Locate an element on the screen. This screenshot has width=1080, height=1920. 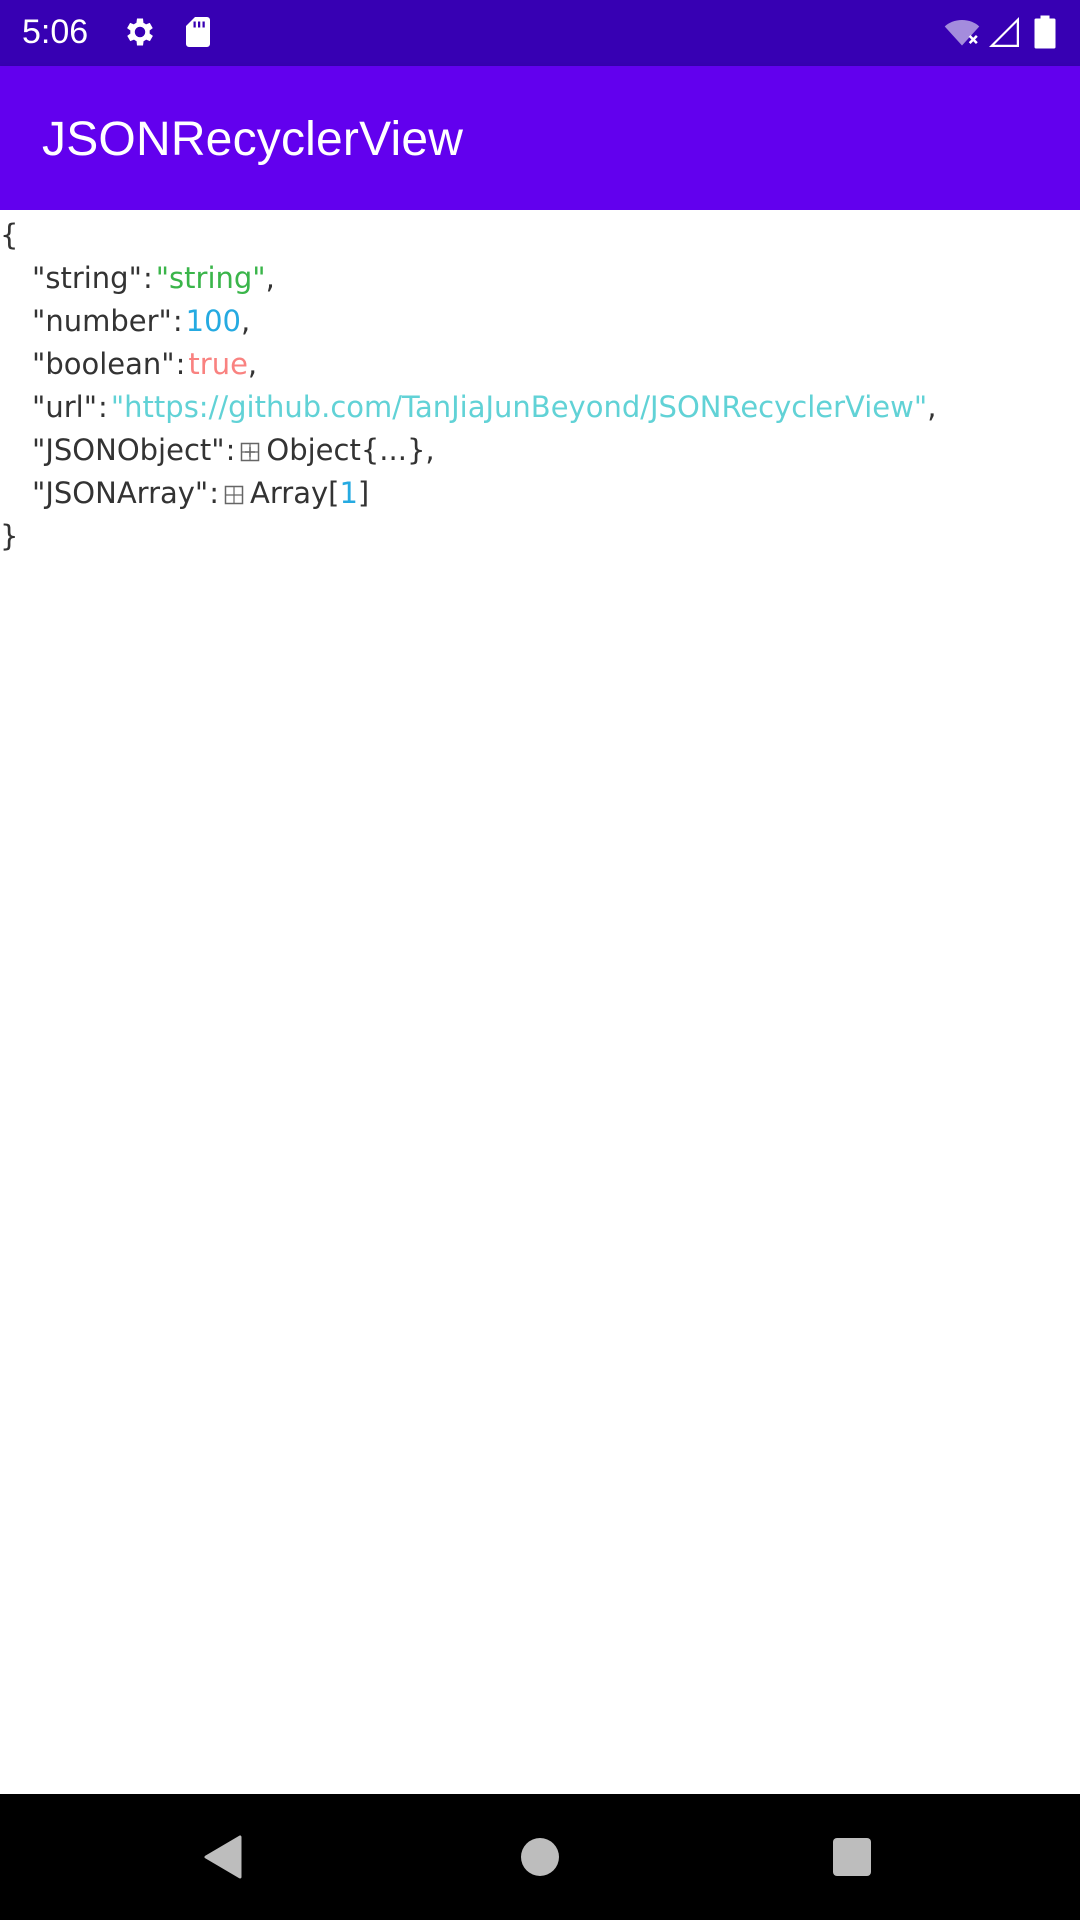
status-time: 5:06 is located at coordinates (55, 32).